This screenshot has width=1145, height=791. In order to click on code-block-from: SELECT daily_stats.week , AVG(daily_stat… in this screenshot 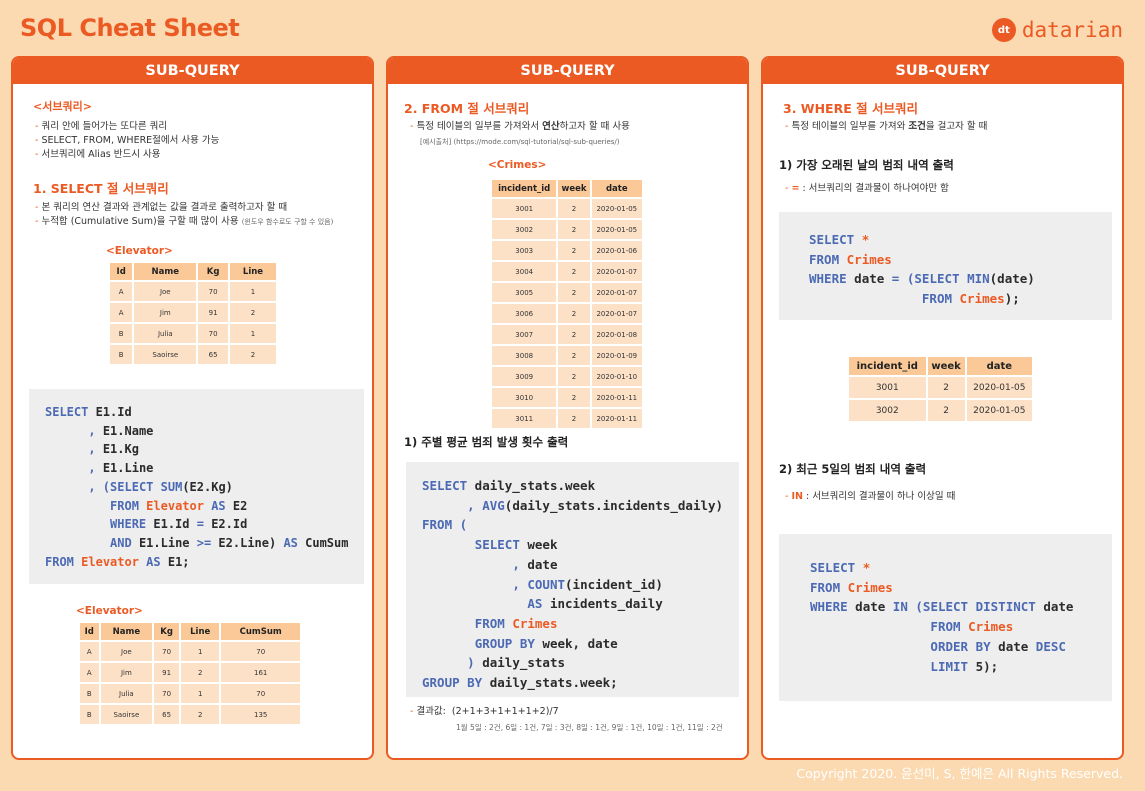, I will do `click(572, 579)`.